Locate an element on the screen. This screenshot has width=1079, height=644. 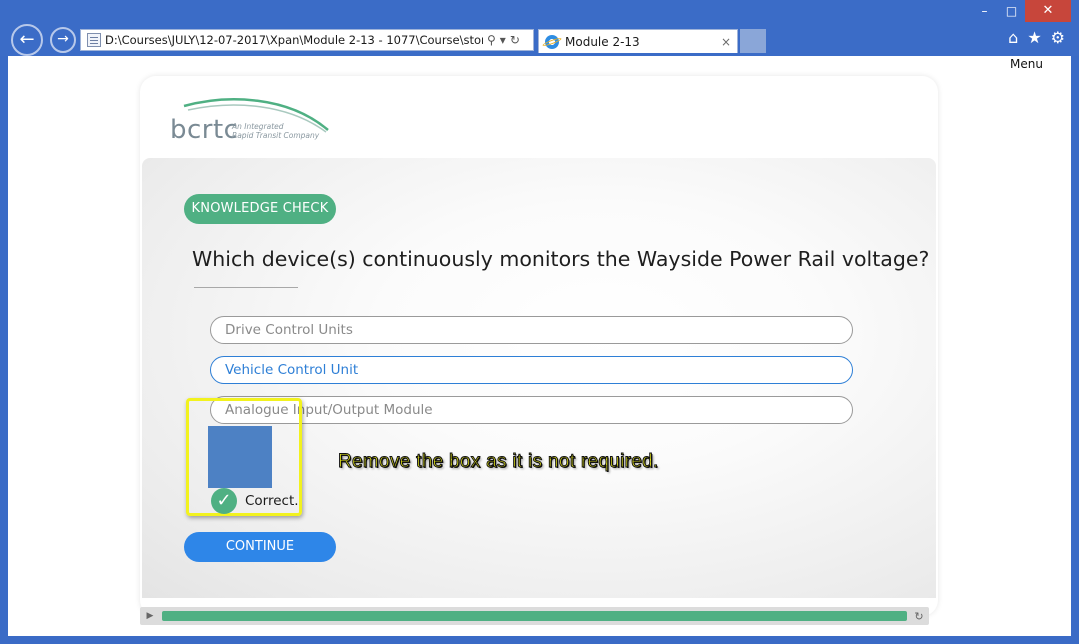
browser-toolbar: ⌂ ★ ⚙ is located at coordinates (1036, 37).